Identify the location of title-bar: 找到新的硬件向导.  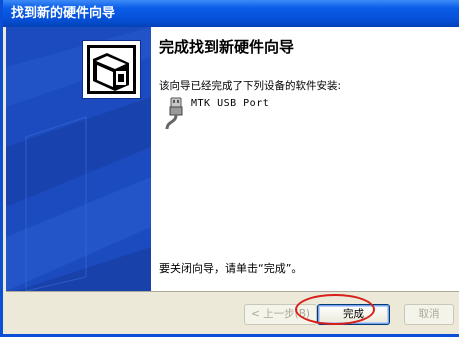
(231, 13).